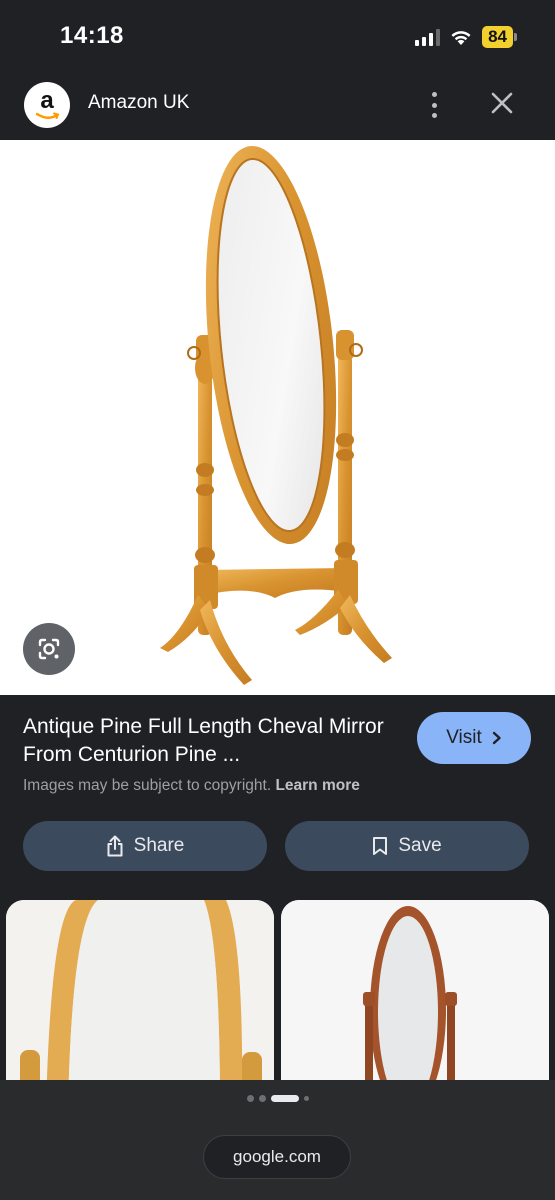 The height and width of the screenshot is (1200, 555). What do you see at coordinates (277, 105) in the screenshot?
I see `source-header: a Amazon UK` at bounding box center [277, 105].